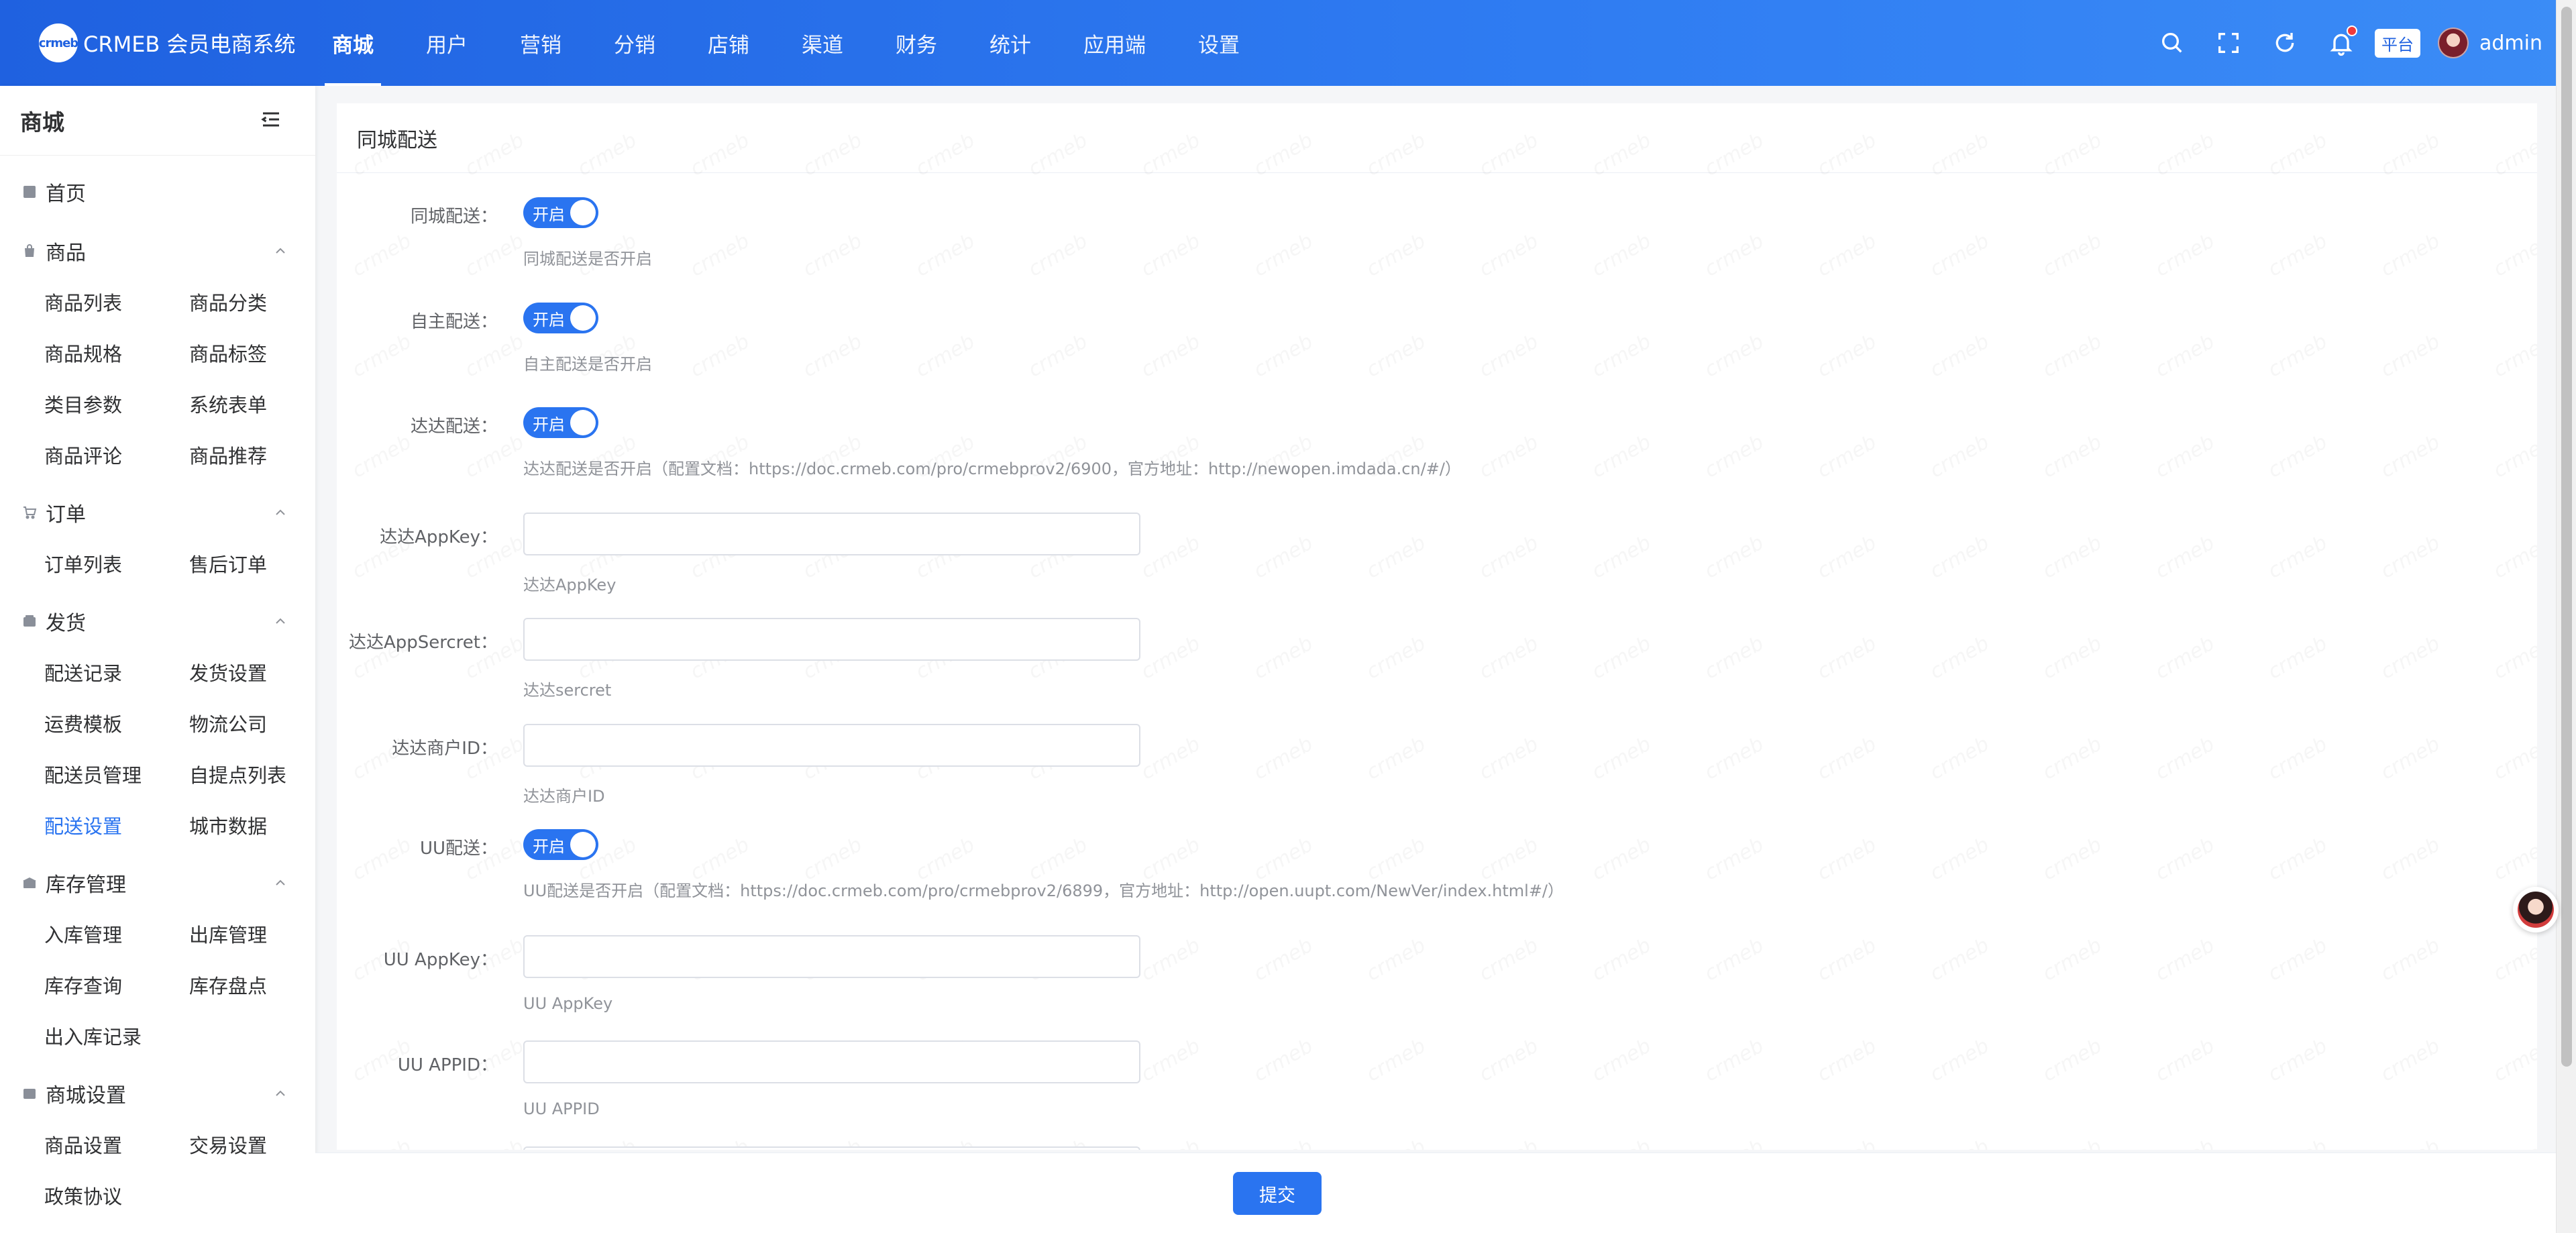 This screenshot has width=2576, height=1233. I want to click on sidebar-item-delivery-records: 配送记录, so click(116, 673).